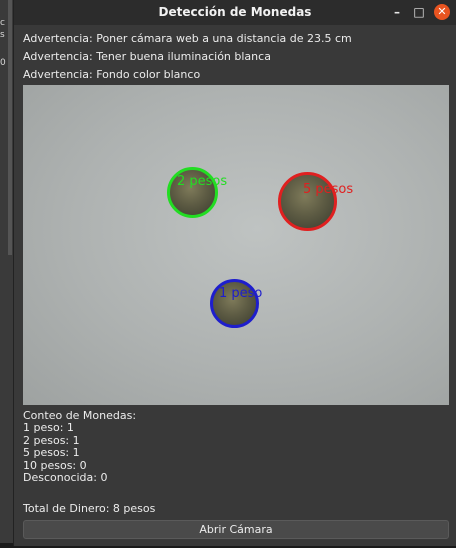 The width and height of the screenshot is (456, 548). Describe the element at coordinates (51, 453) in the screenshot. I see `count-5-pesos: 5 pesos: 1` at that location.